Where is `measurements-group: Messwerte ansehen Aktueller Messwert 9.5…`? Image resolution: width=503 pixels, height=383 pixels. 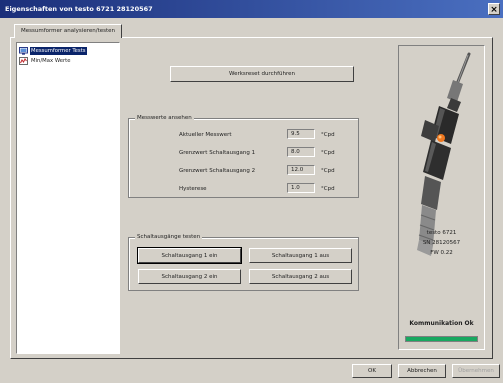 measurements-group: Messwerte ansehen Aktueller Messwert 9.5… is located at coordinates (243, 156).